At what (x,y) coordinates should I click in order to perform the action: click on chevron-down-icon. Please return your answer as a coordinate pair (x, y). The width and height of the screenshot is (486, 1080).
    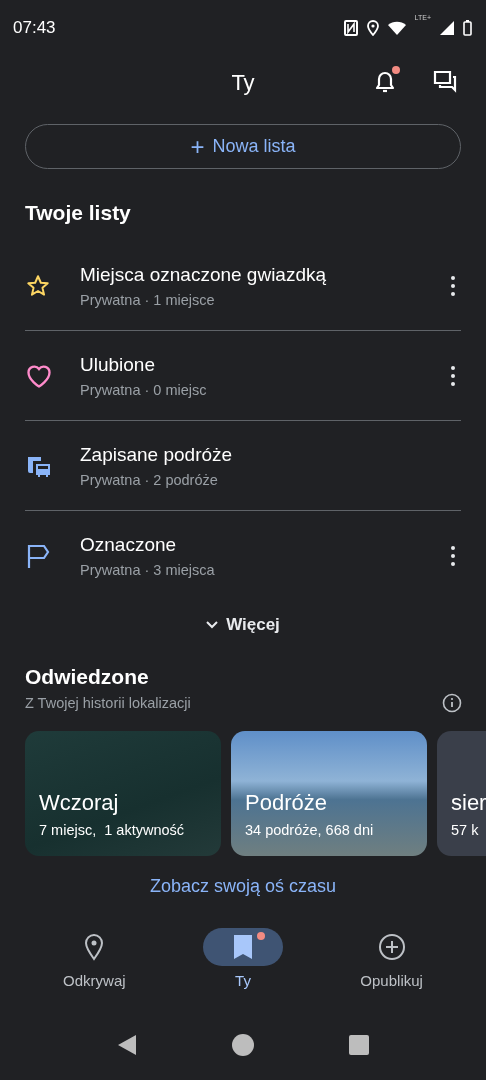
    Looking at the image, I should click on (212, 625).